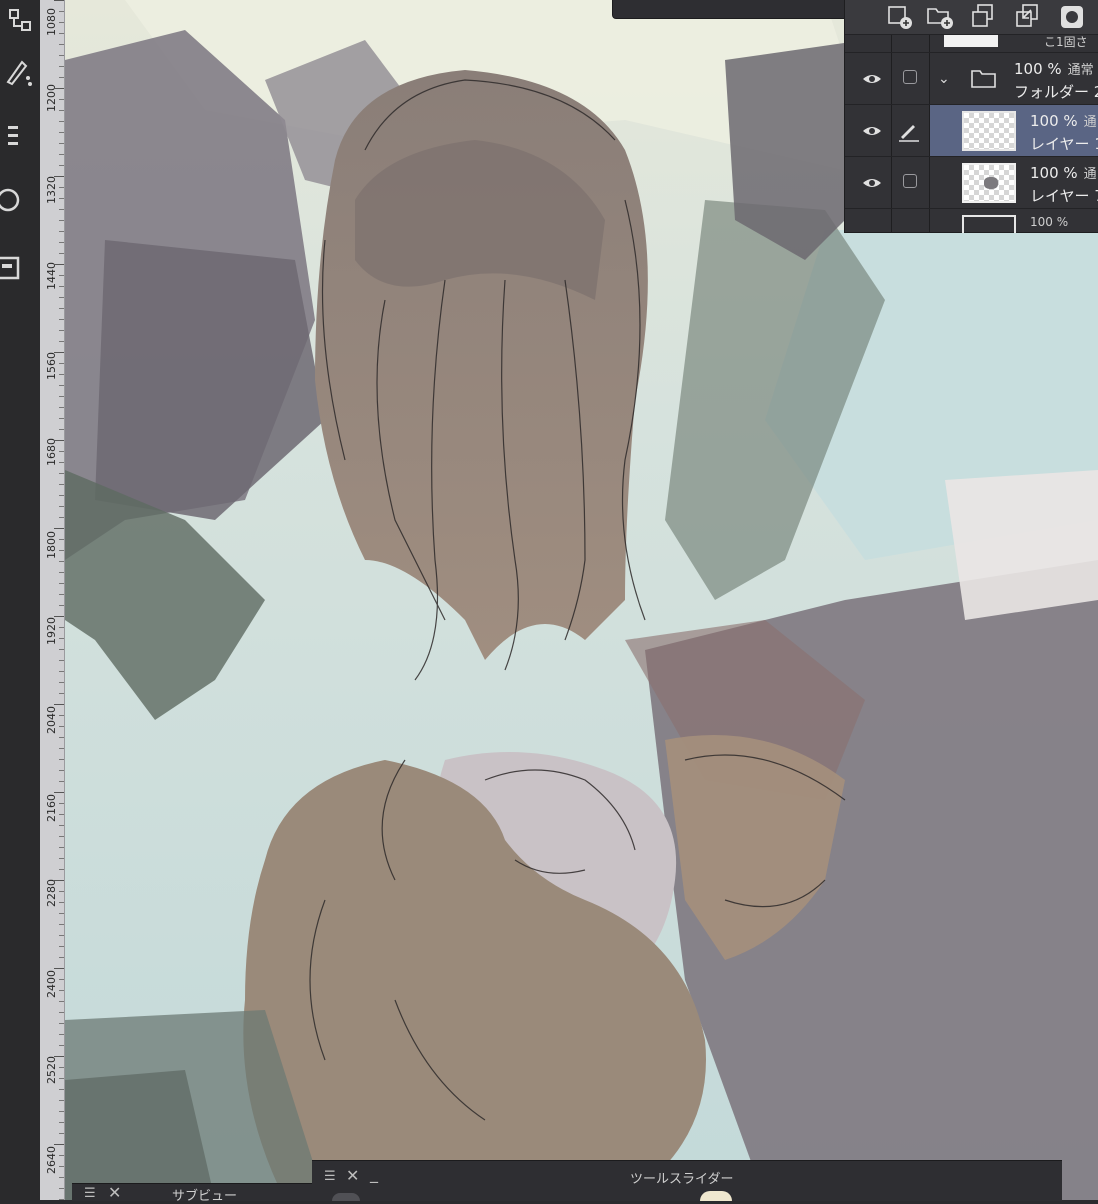  I want to click on vector-tool-icon, so click(20, 72).